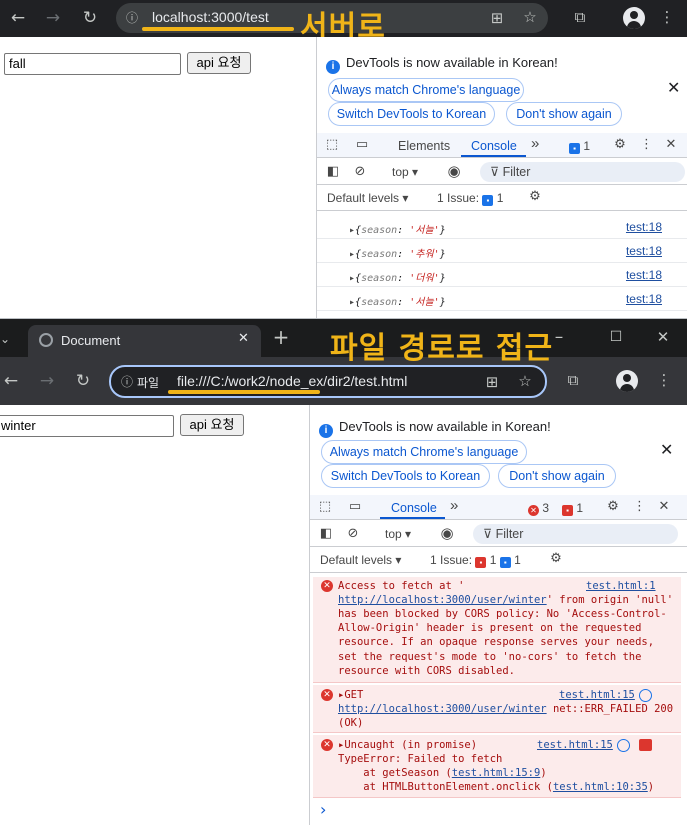 Image resolution: width=687 pixels, height=825 pixels. I want to click on close-window-icon: ✕, so click(663, 337).